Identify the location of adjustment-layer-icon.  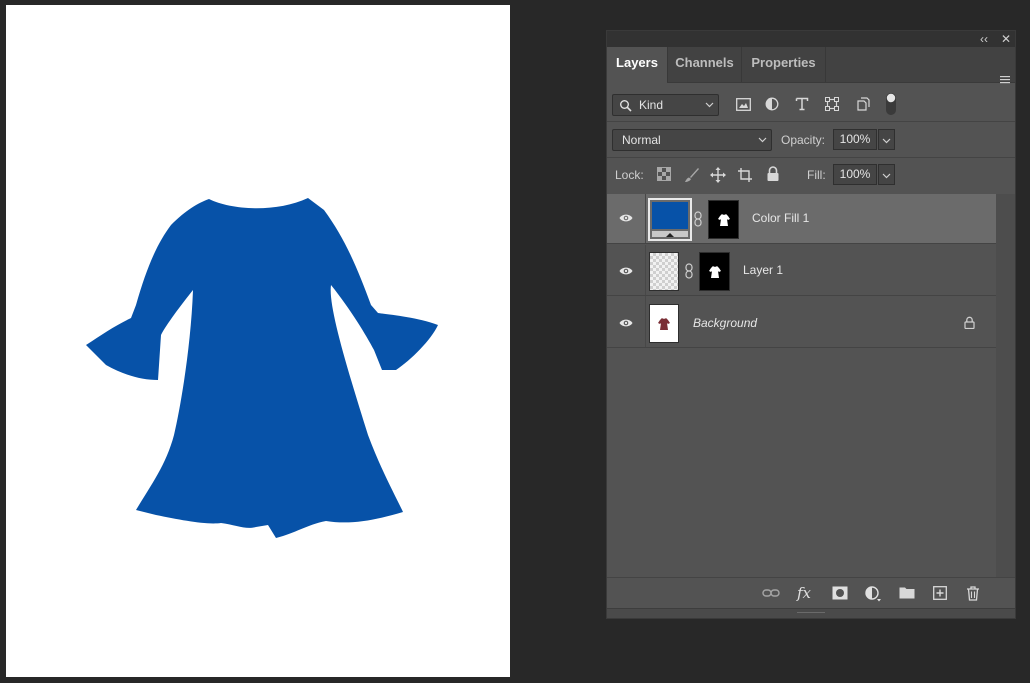
(873, 594).